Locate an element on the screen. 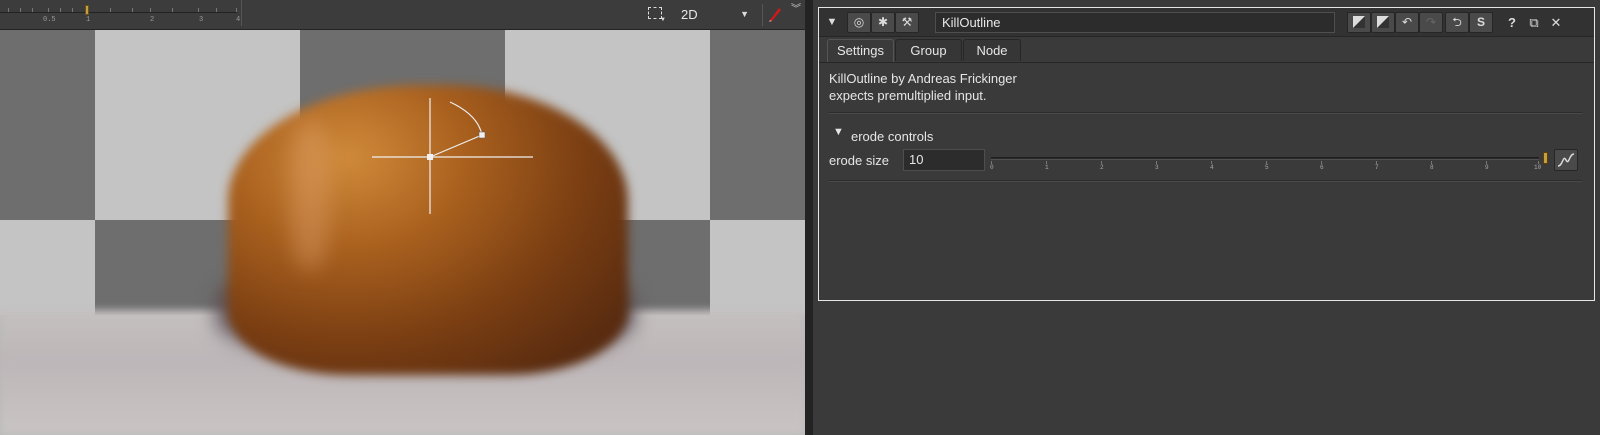  node-name-field: KillOutline is located at coordinates (1135, 22).